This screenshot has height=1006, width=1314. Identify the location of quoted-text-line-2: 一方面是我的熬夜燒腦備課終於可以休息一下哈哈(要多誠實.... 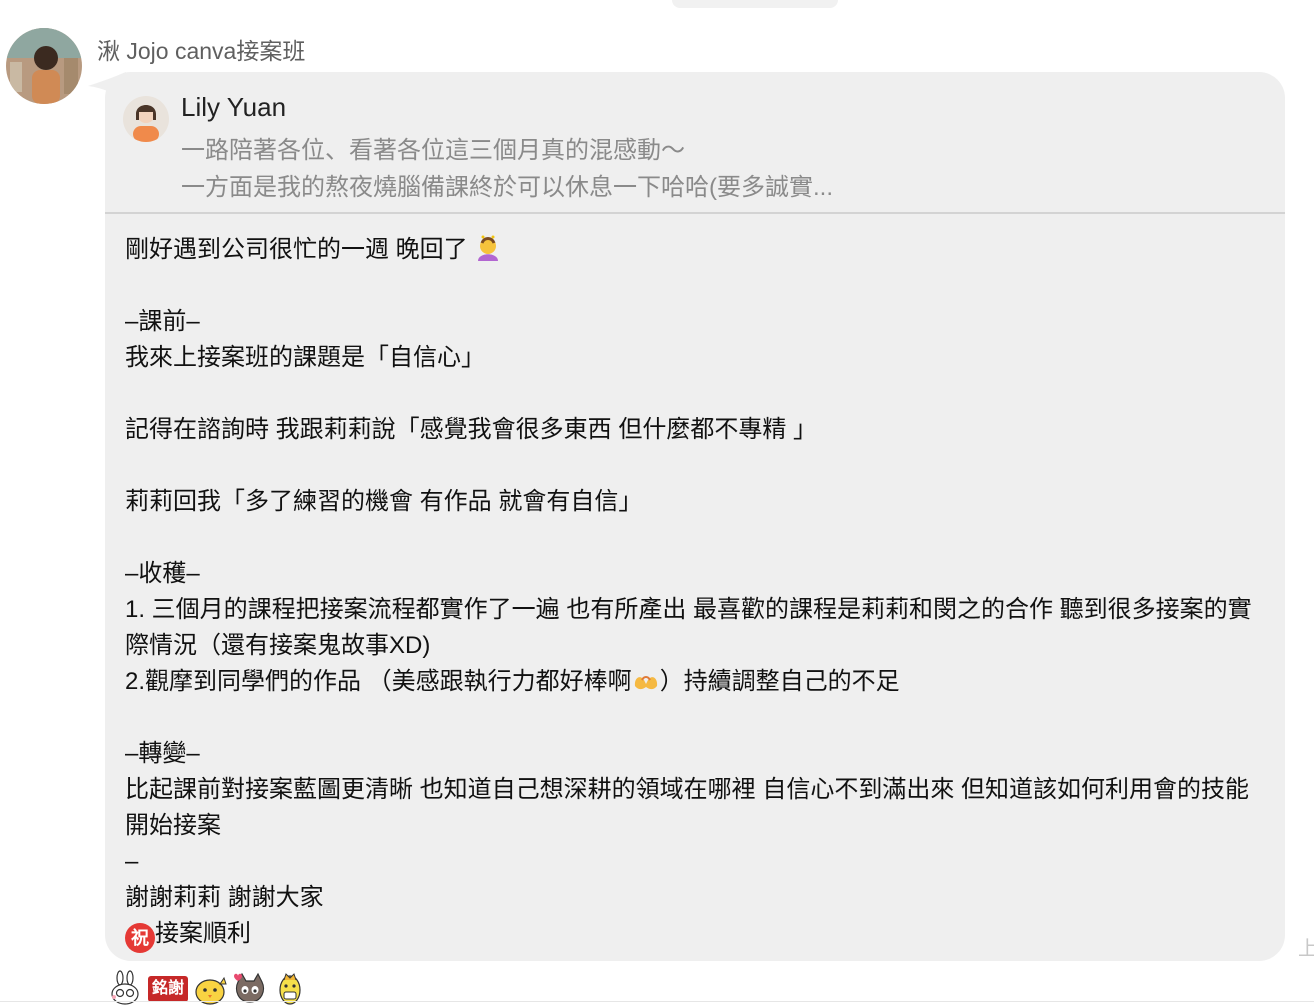
(507, 187).